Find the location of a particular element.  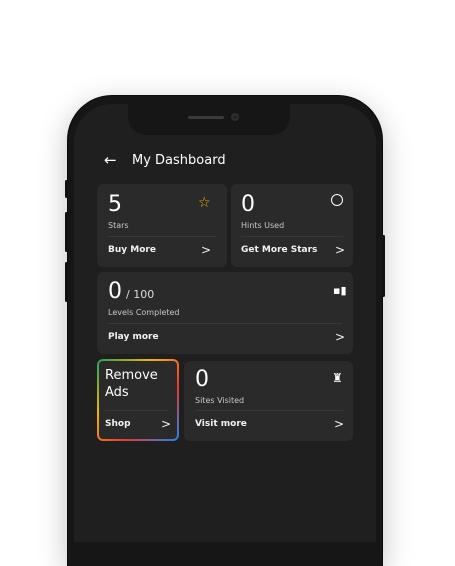

stars-card: 5 ☆ Stars Buy More > is located at coordinates (162, 225).